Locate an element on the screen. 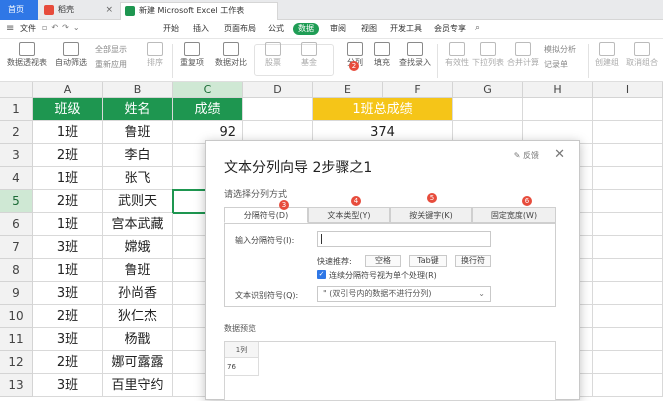 This screenshot has width=663, height=401. row-header: 10 is located at coordinates (16, 316).